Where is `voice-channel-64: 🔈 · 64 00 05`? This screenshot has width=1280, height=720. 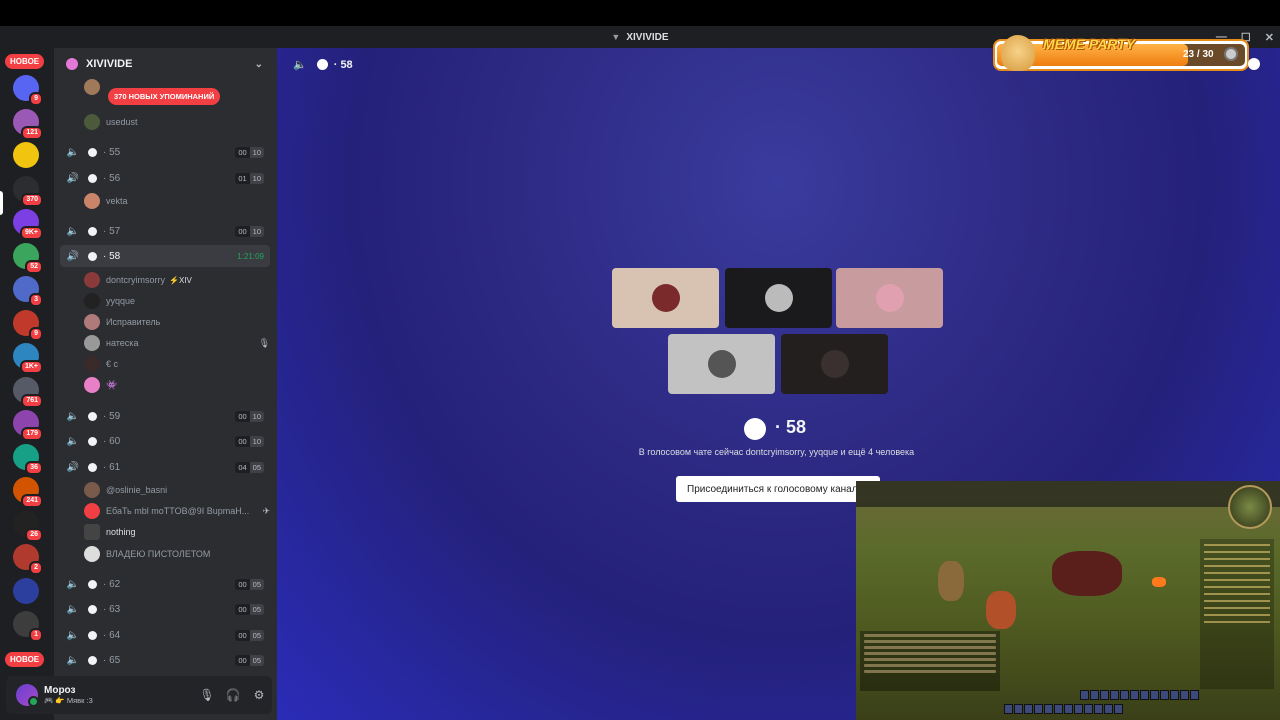
voice-channel-64: 🔈 · 64 00 05 is located at coordinates (165, 635).